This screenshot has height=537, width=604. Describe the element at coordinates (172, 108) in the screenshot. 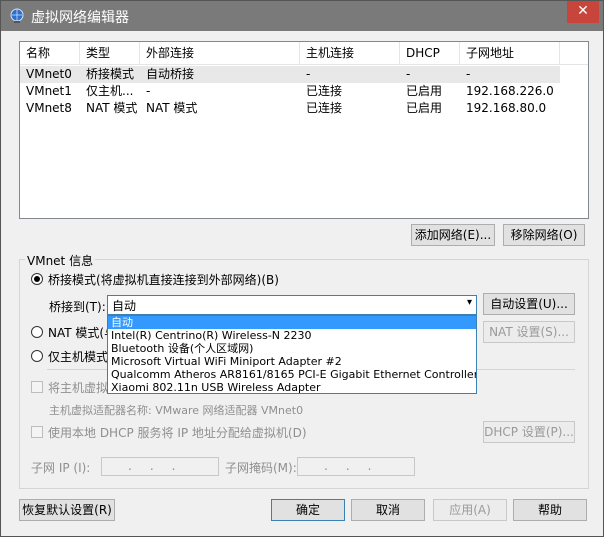

I see `cell-external: NAT 模式` at that location.